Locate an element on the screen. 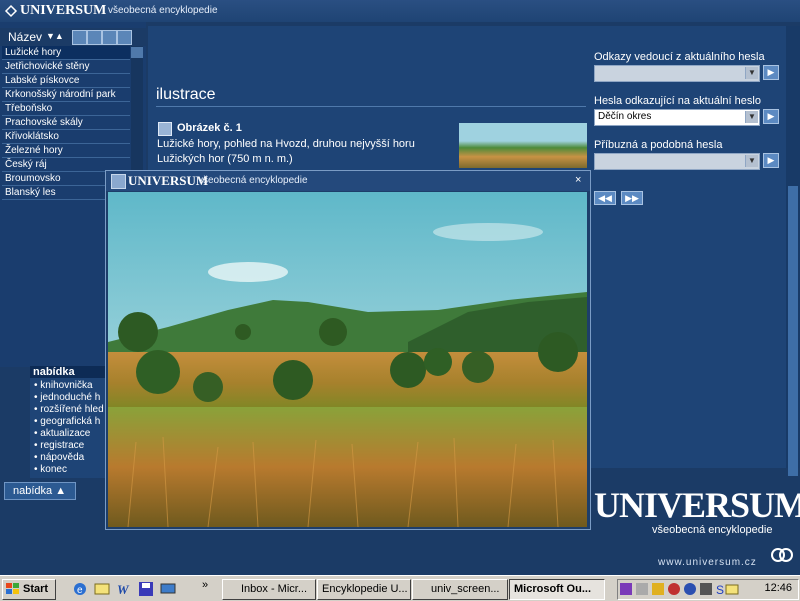  list-header: Název ▼▲ is located at coordinates (73, 37).